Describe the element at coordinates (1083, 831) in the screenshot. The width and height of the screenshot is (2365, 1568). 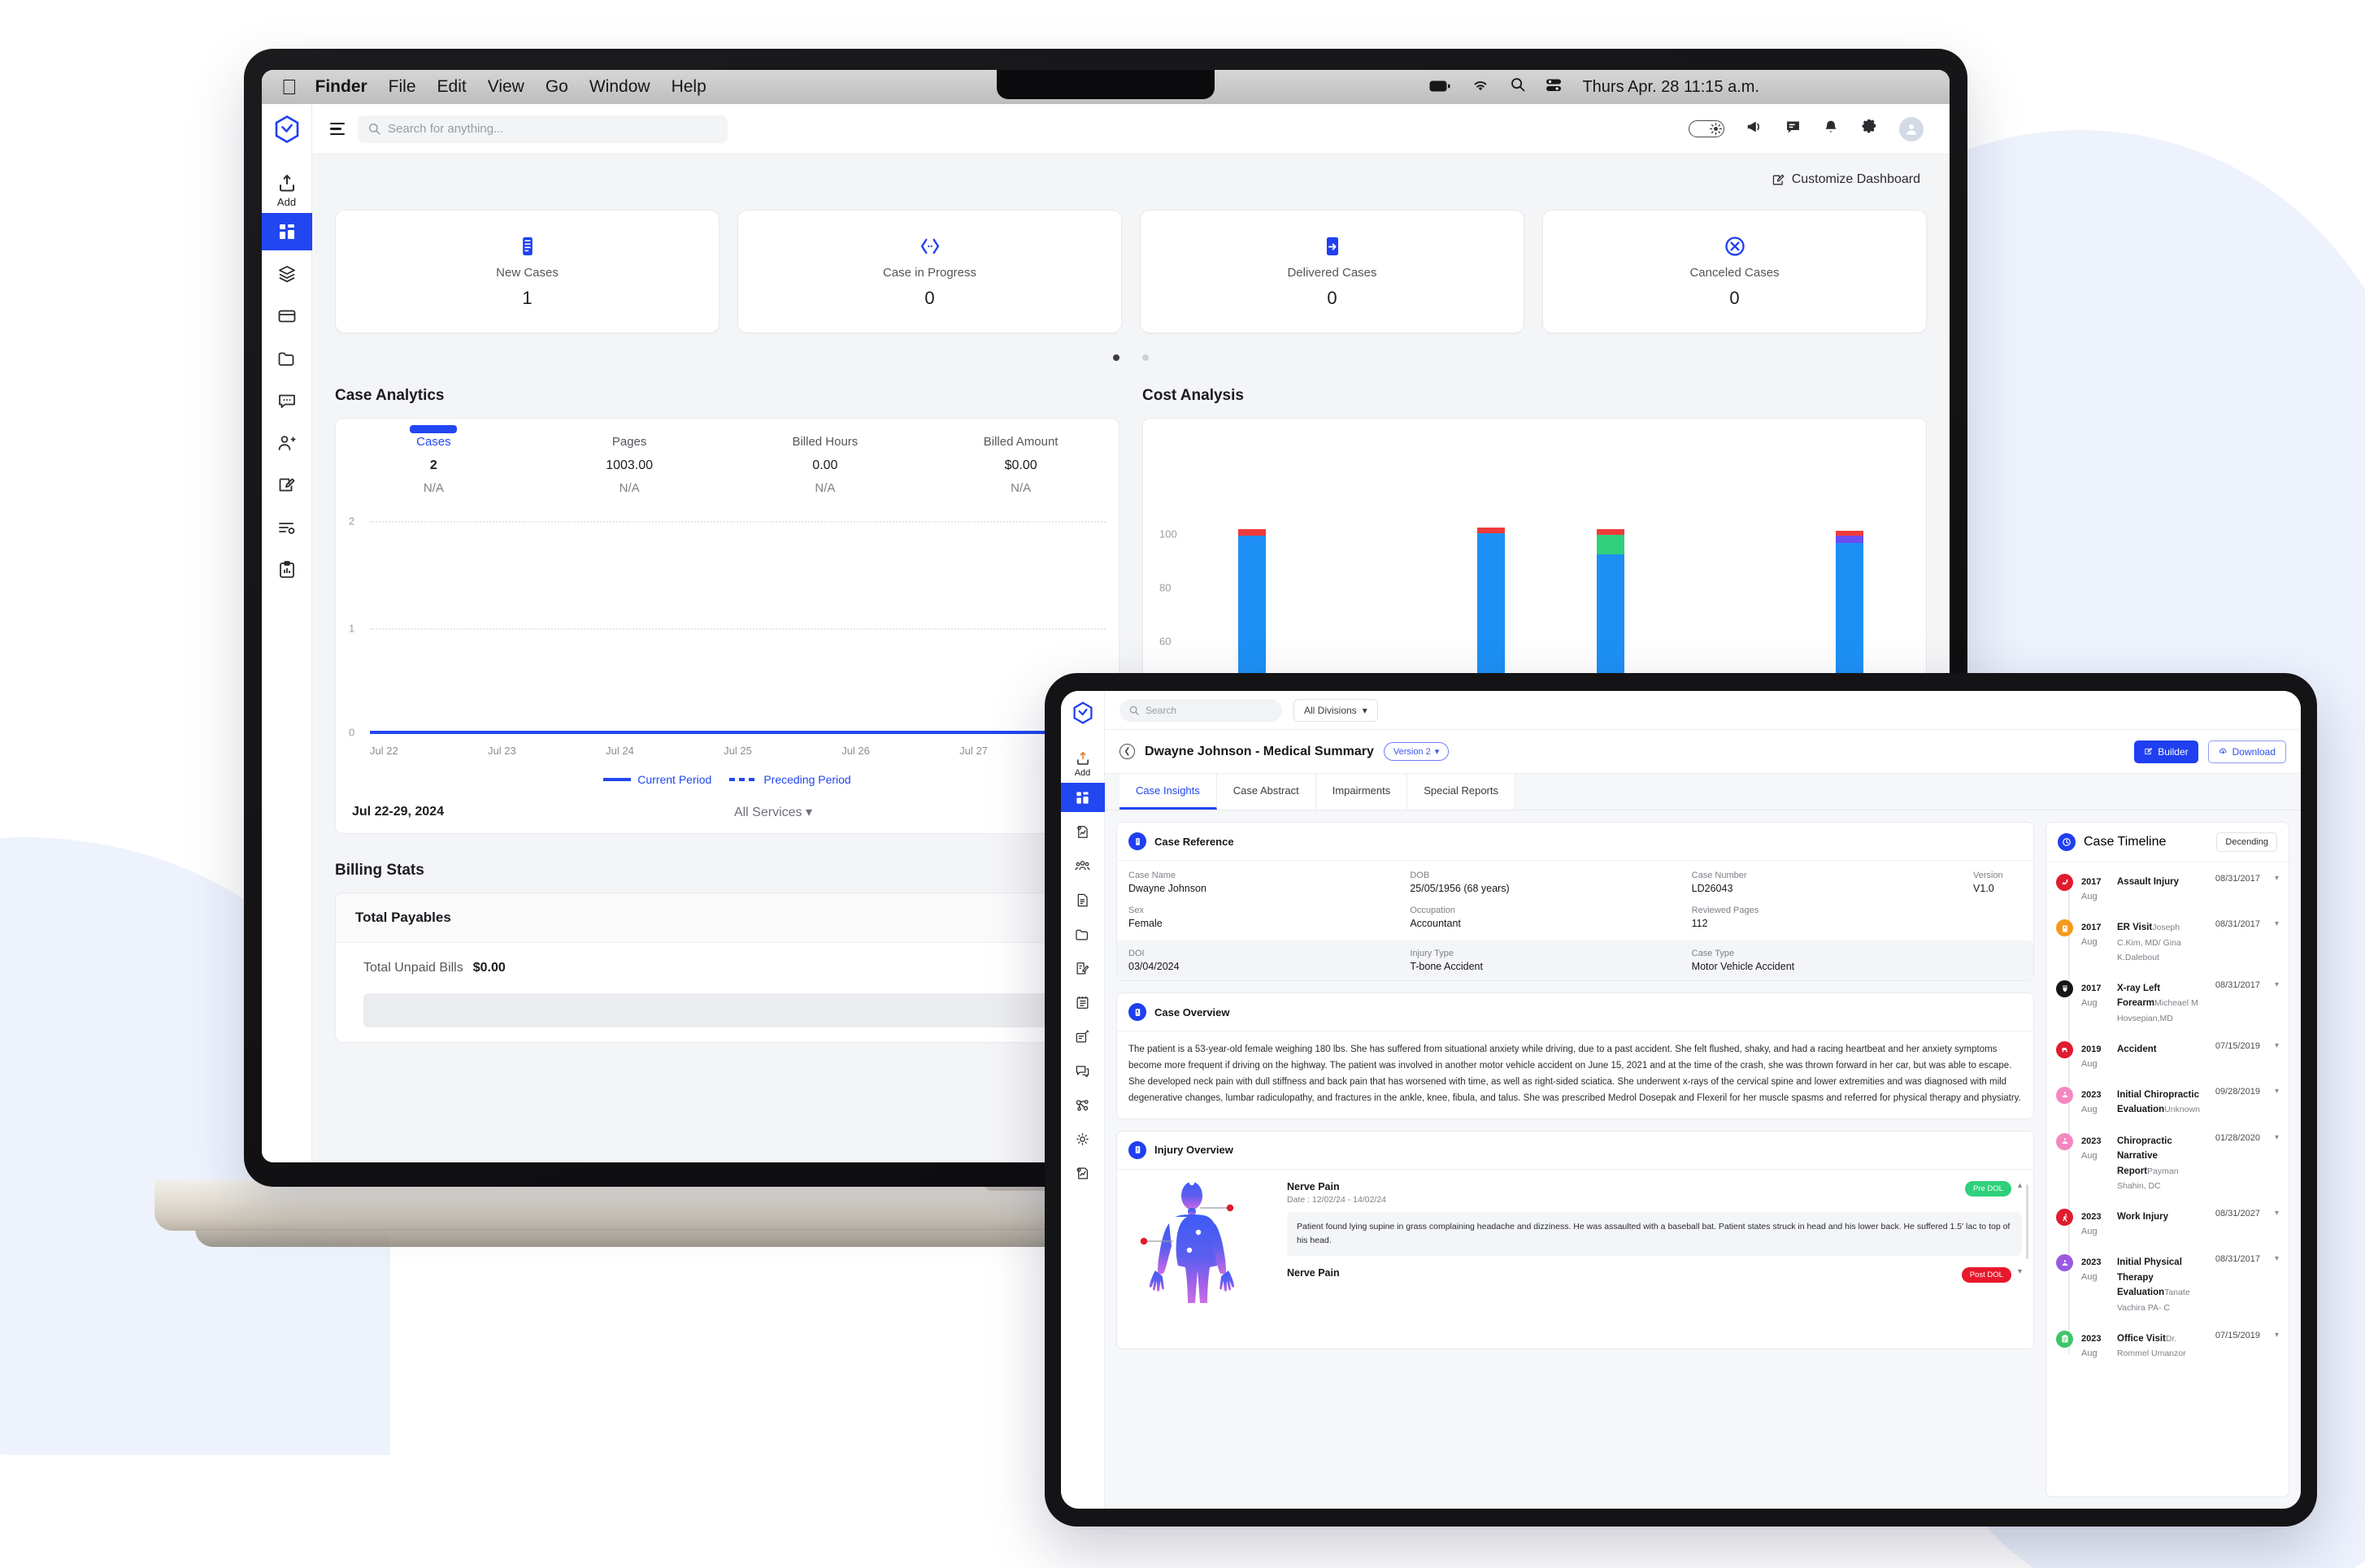
I see `tablet-sidebar-item-analytics` at that location.